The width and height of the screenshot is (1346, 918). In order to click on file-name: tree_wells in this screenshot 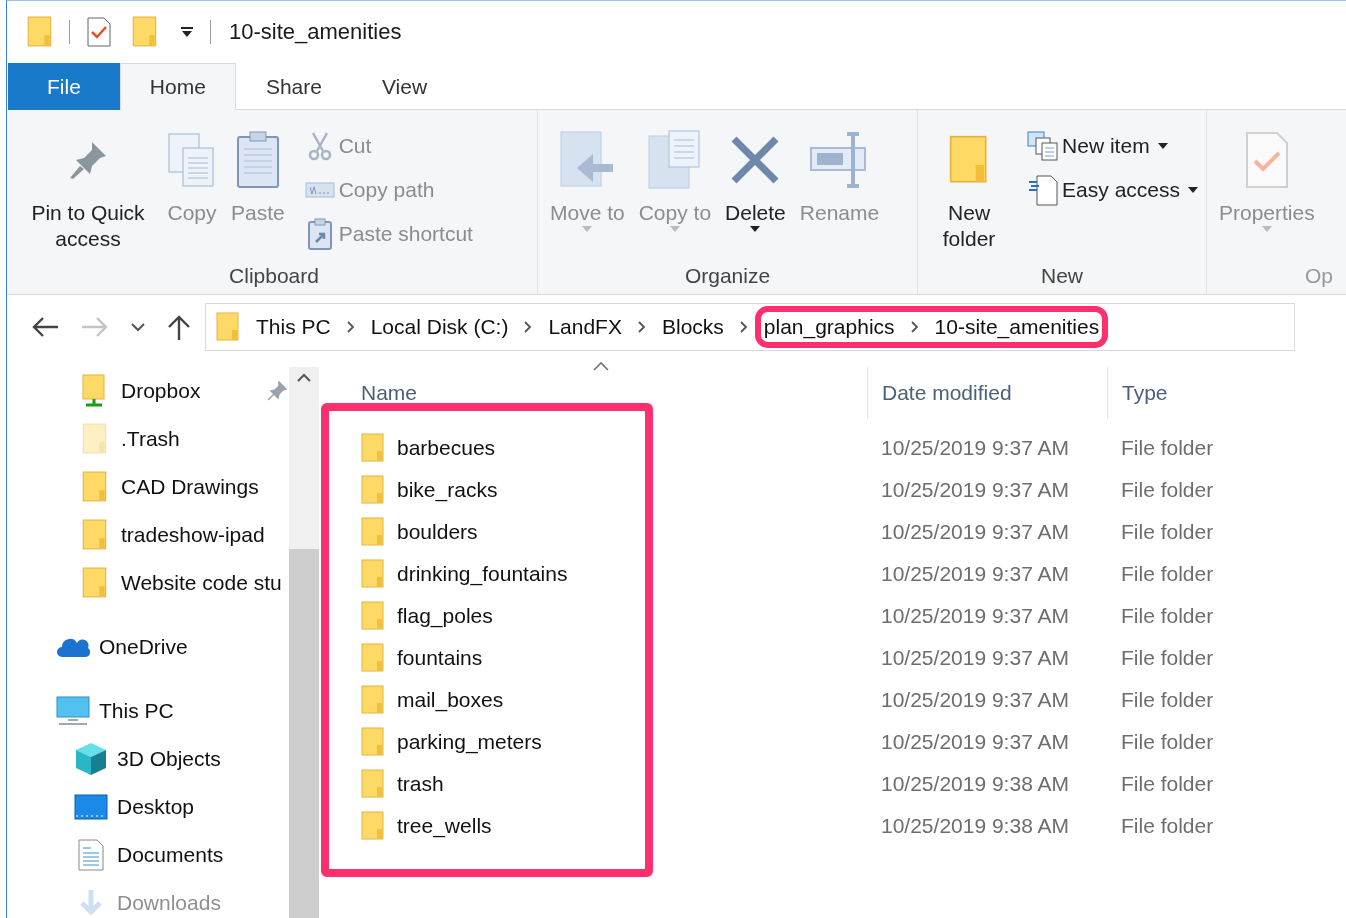, I will do `click(444, 826)`.